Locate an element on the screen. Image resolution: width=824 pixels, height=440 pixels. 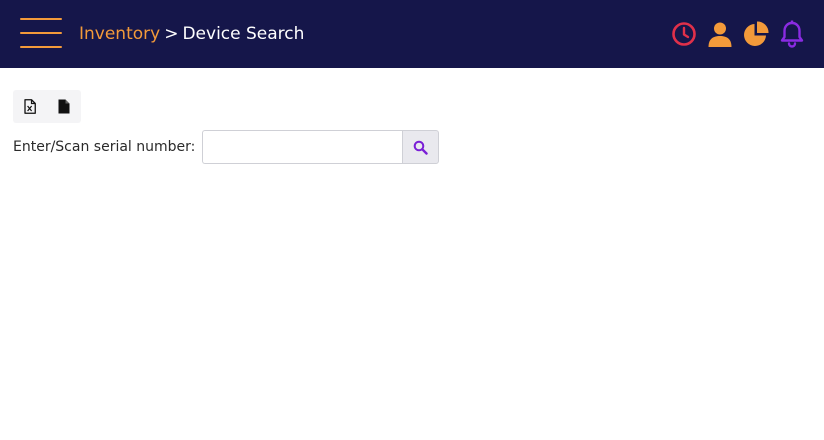
pie-chart-icon is located at coordinates (756, 34).